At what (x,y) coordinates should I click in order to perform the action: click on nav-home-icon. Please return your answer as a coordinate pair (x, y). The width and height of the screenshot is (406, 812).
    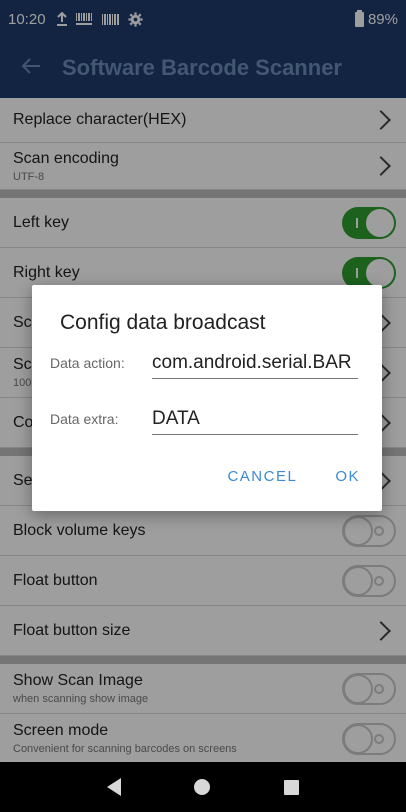
    Looking at the image, I should click on (202, 787).